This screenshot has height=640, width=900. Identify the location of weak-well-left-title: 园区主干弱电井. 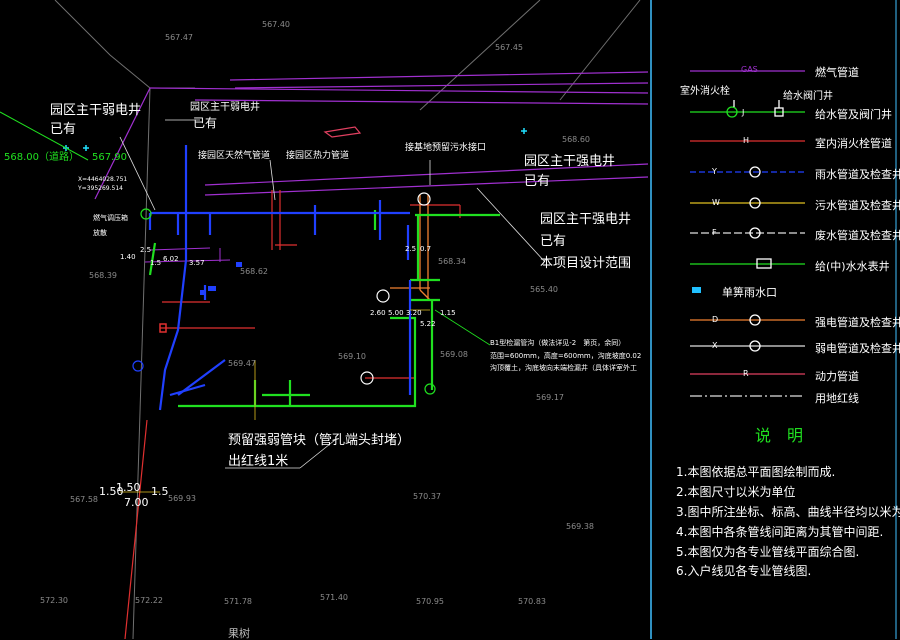
(96, 110).